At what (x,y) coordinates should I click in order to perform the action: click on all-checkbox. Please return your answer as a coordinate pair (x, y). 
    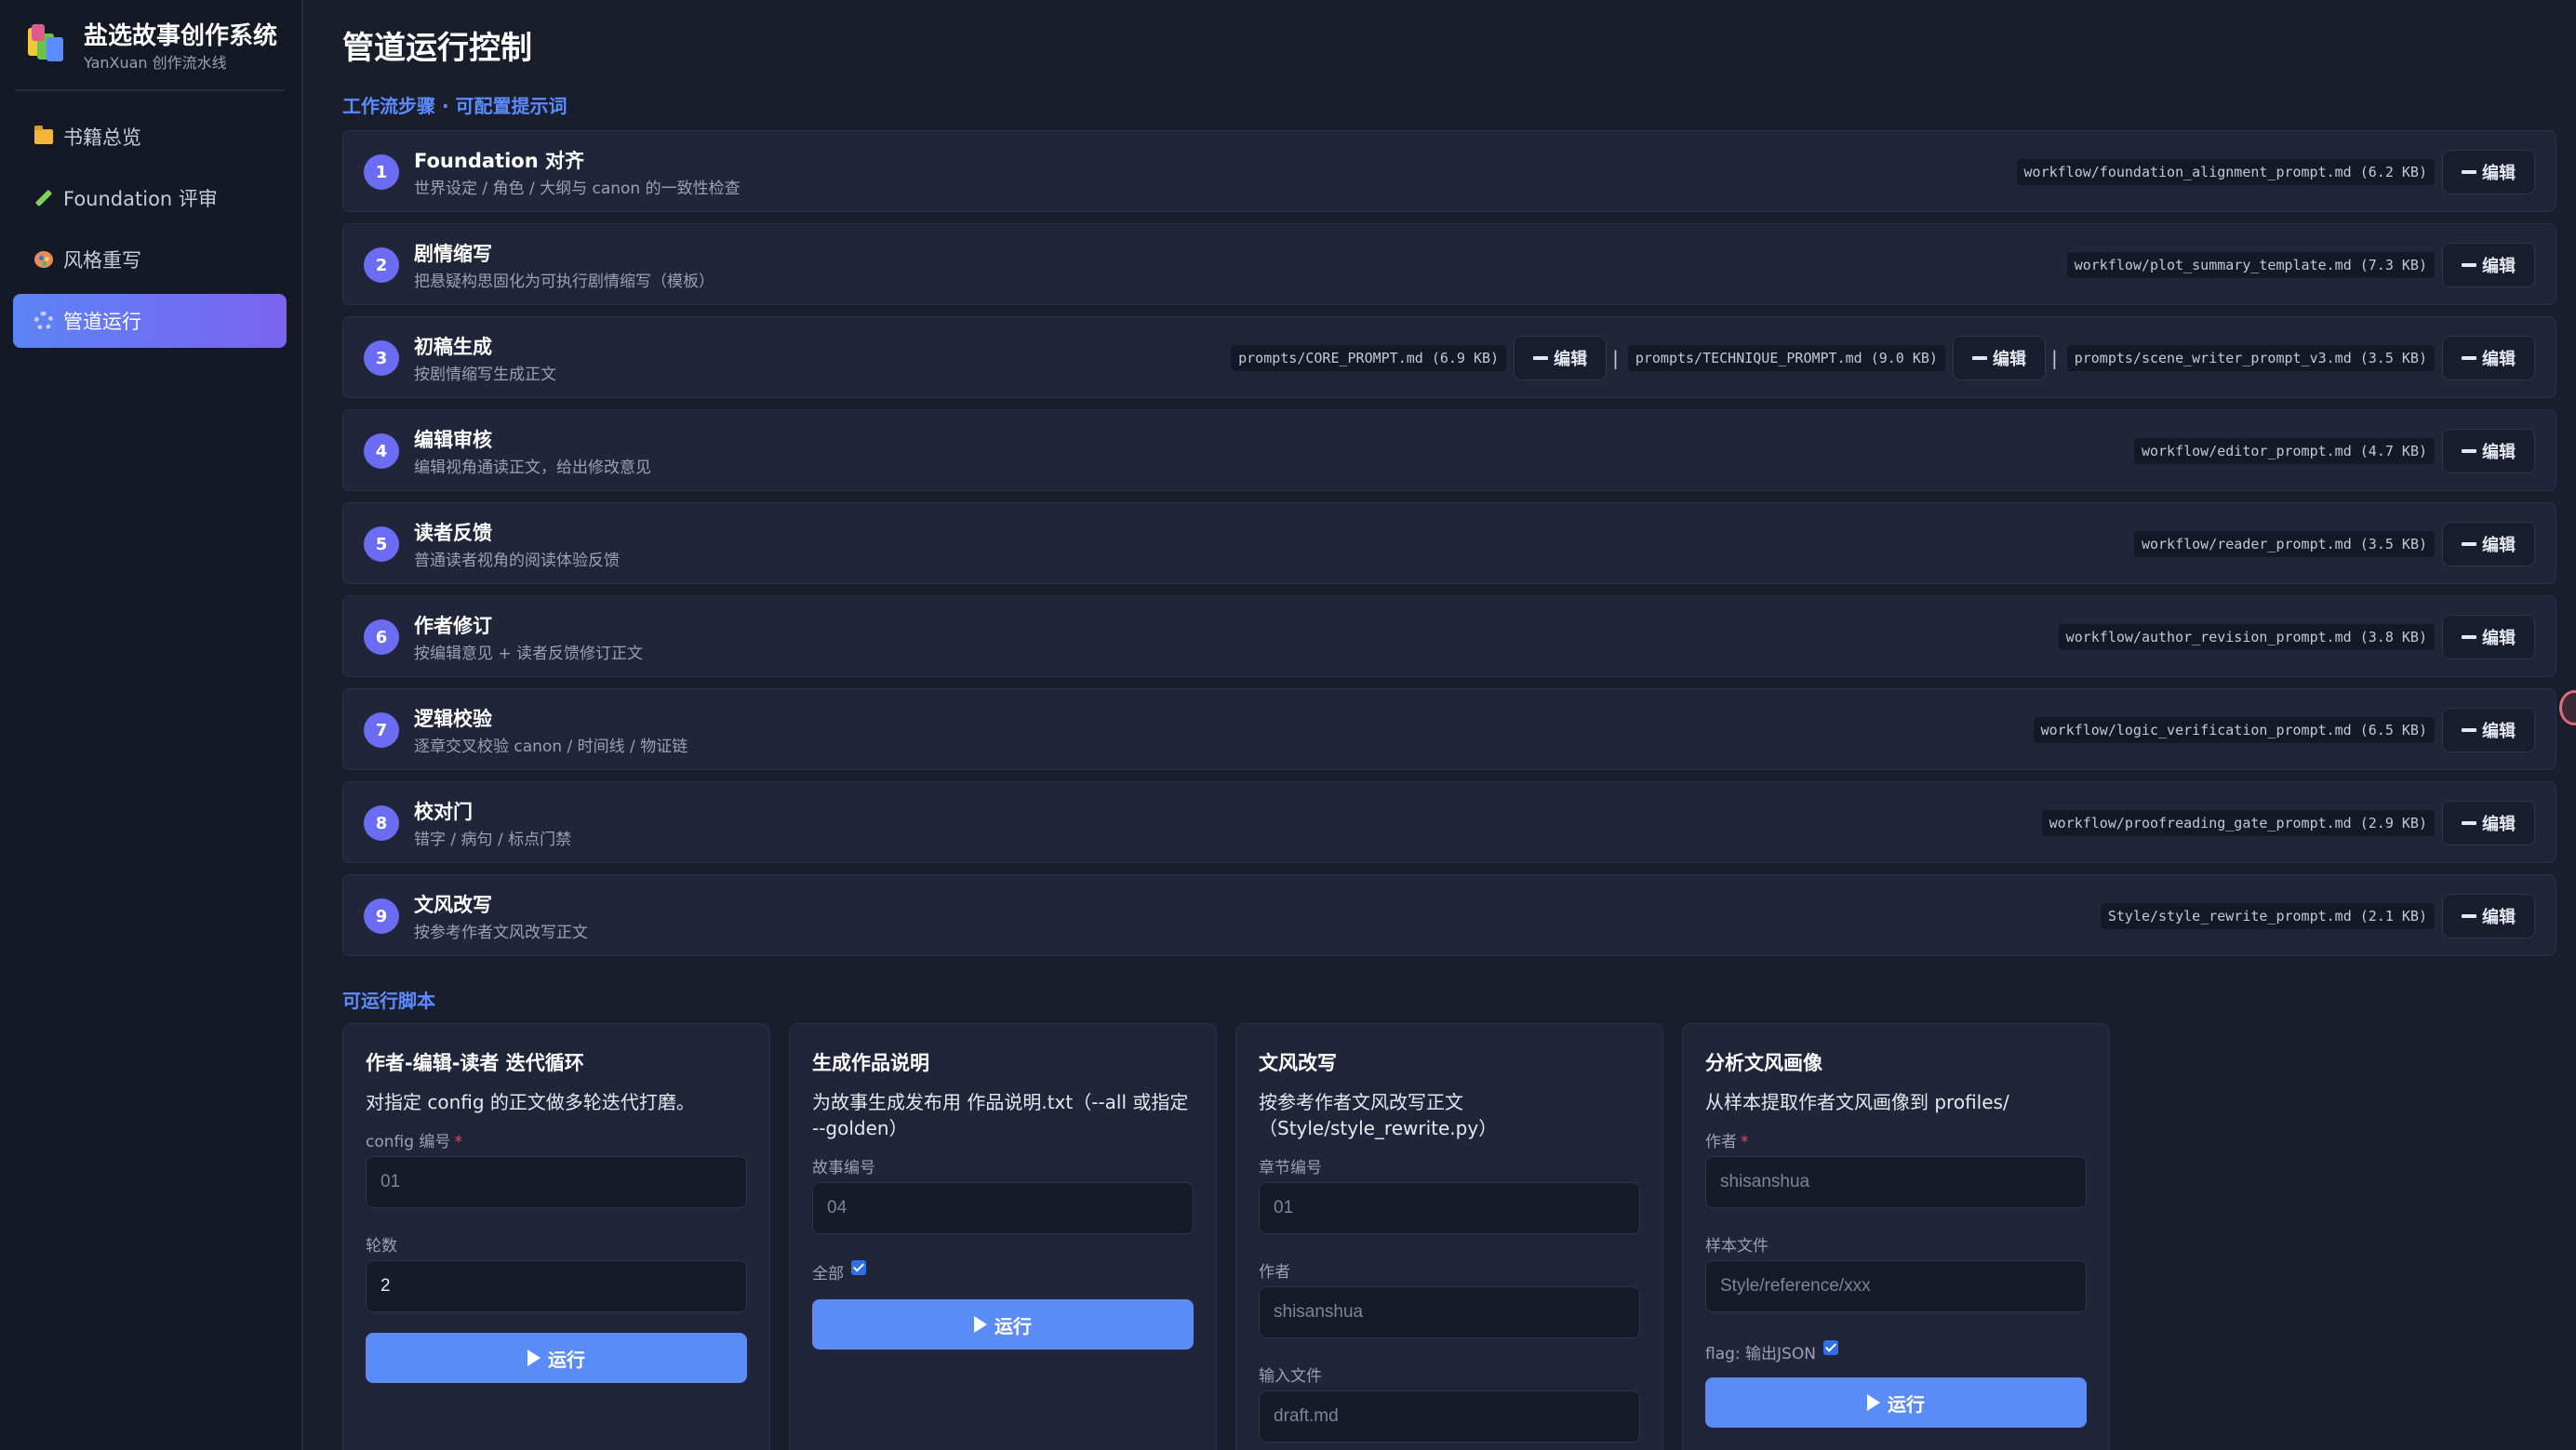
    Looking at the image, I should click on (858, 1267).